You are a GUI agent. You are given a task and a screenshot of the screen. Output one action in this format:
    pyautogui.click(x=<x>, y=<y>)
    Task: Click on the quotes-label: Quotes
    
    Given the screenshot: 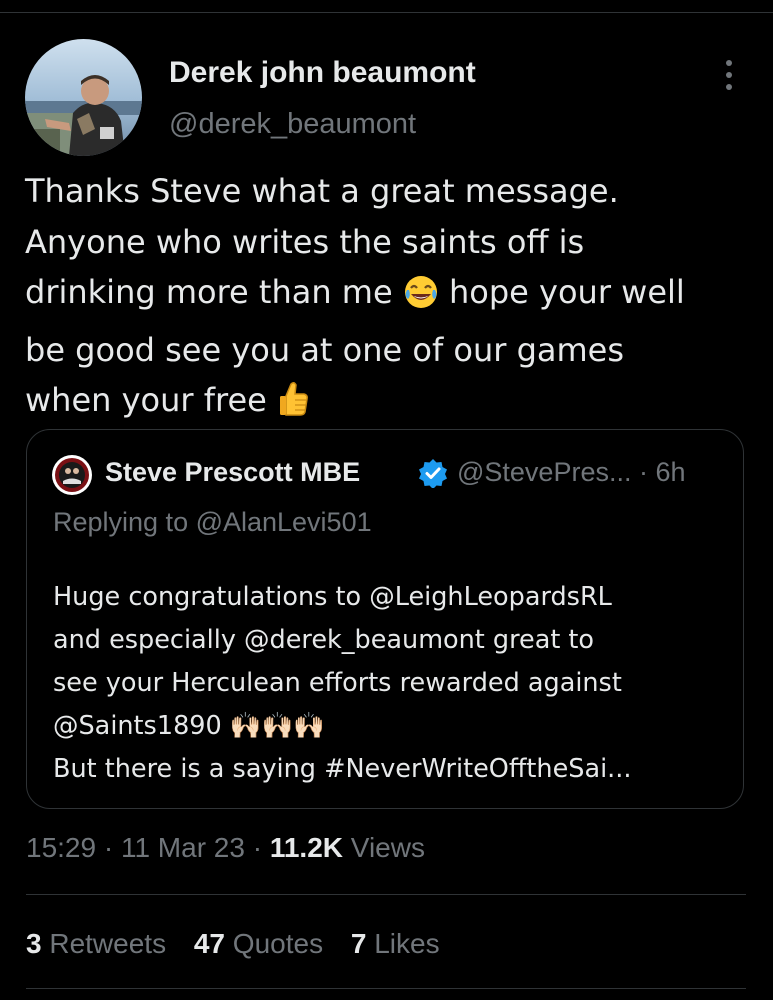 What is the action you would take?
    pyautogui.click(x=274, y=943)
    